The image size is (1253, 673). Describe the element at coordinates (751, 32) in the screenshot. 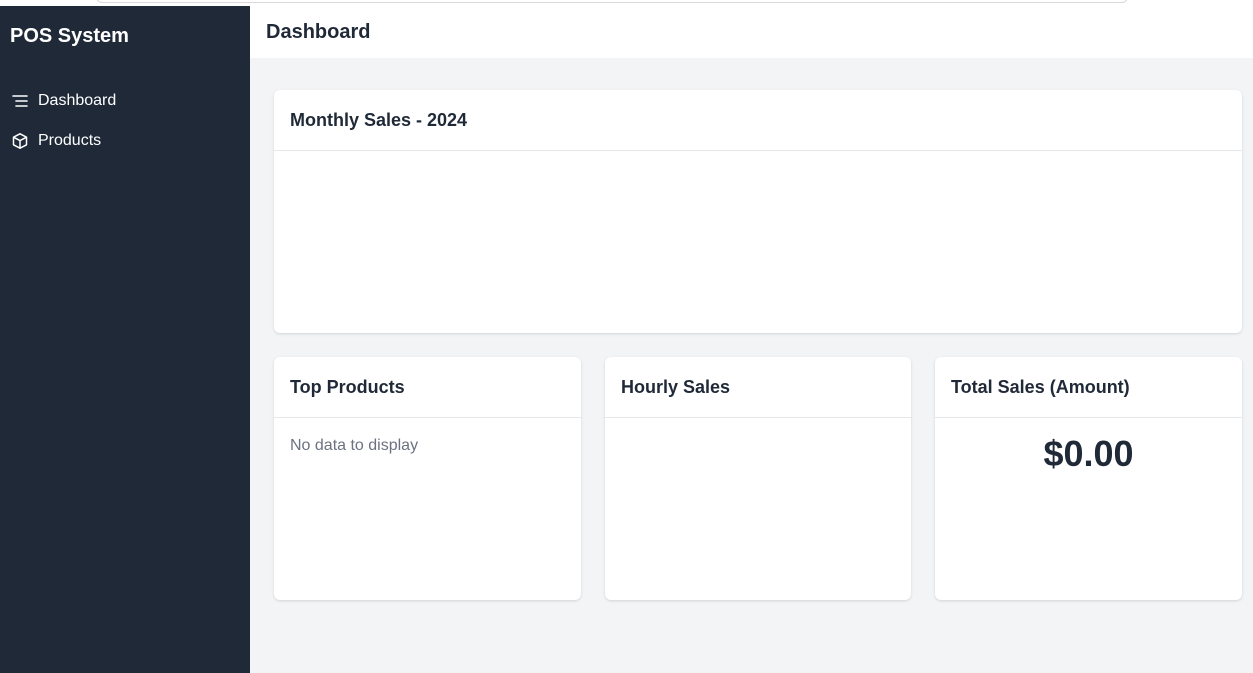

I see `top-bar: Dashboard` at that location.